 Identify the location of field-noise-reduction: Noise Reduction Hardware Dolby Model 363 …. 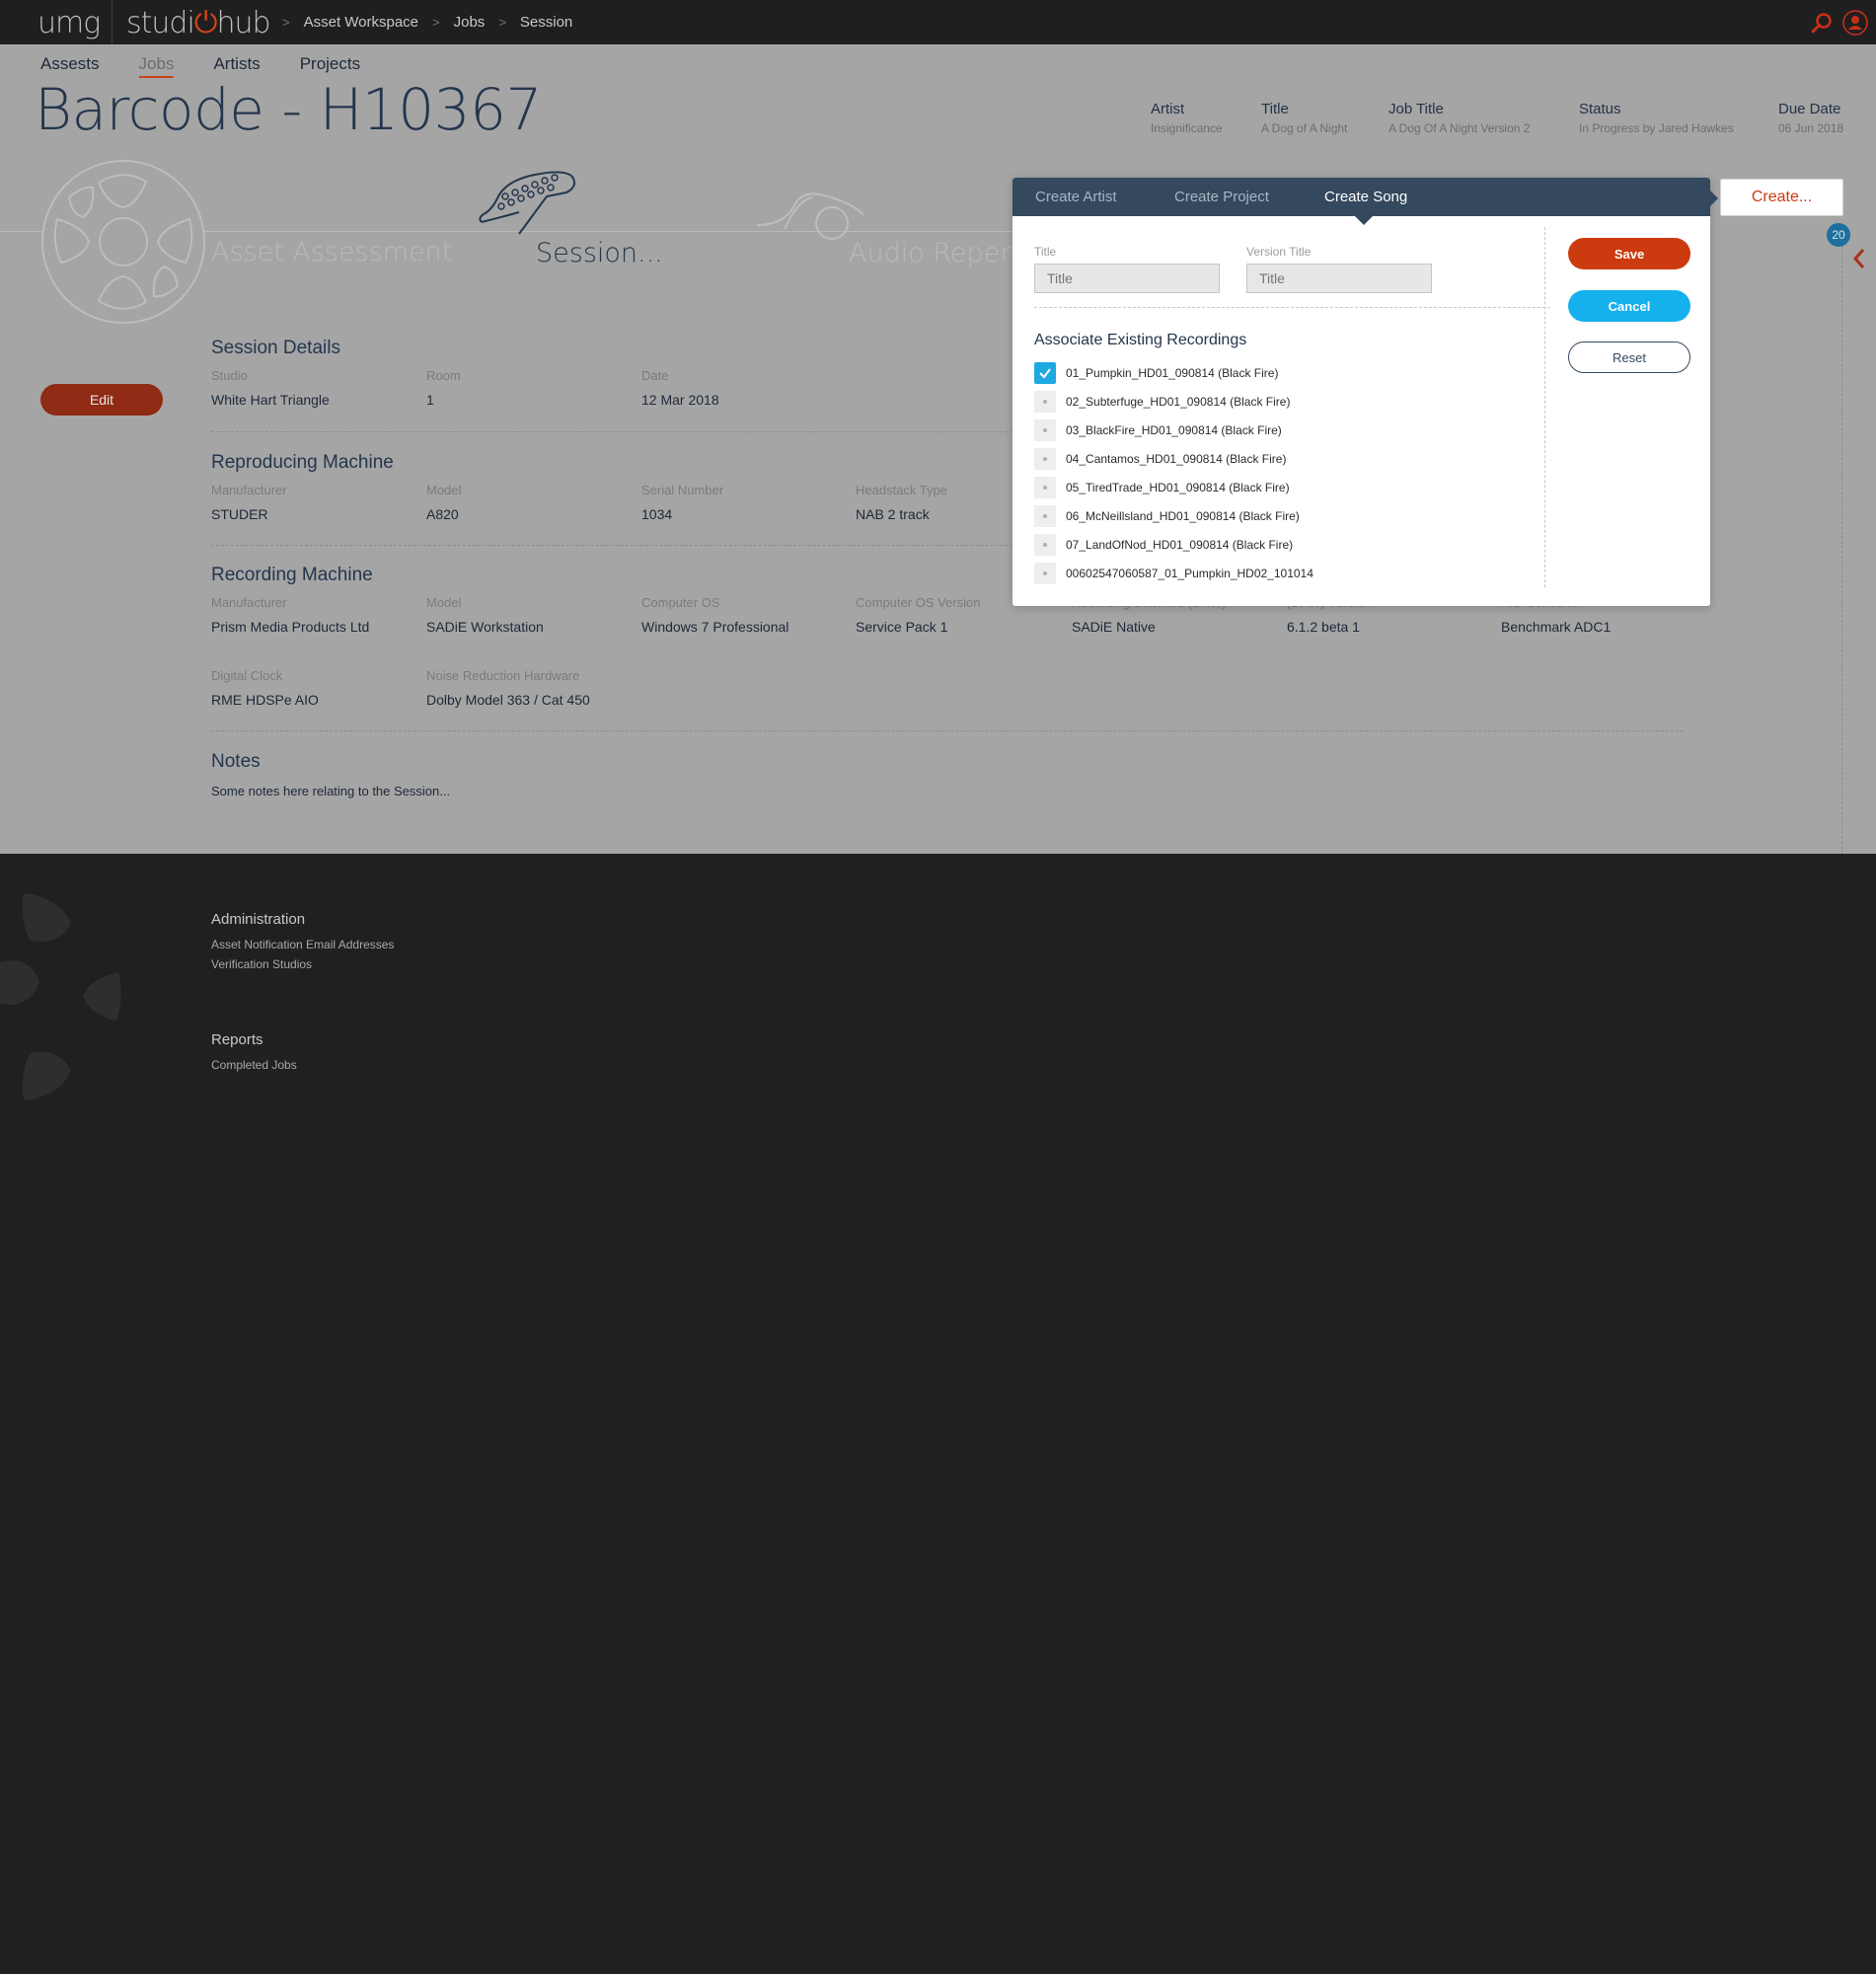
(508, 688).